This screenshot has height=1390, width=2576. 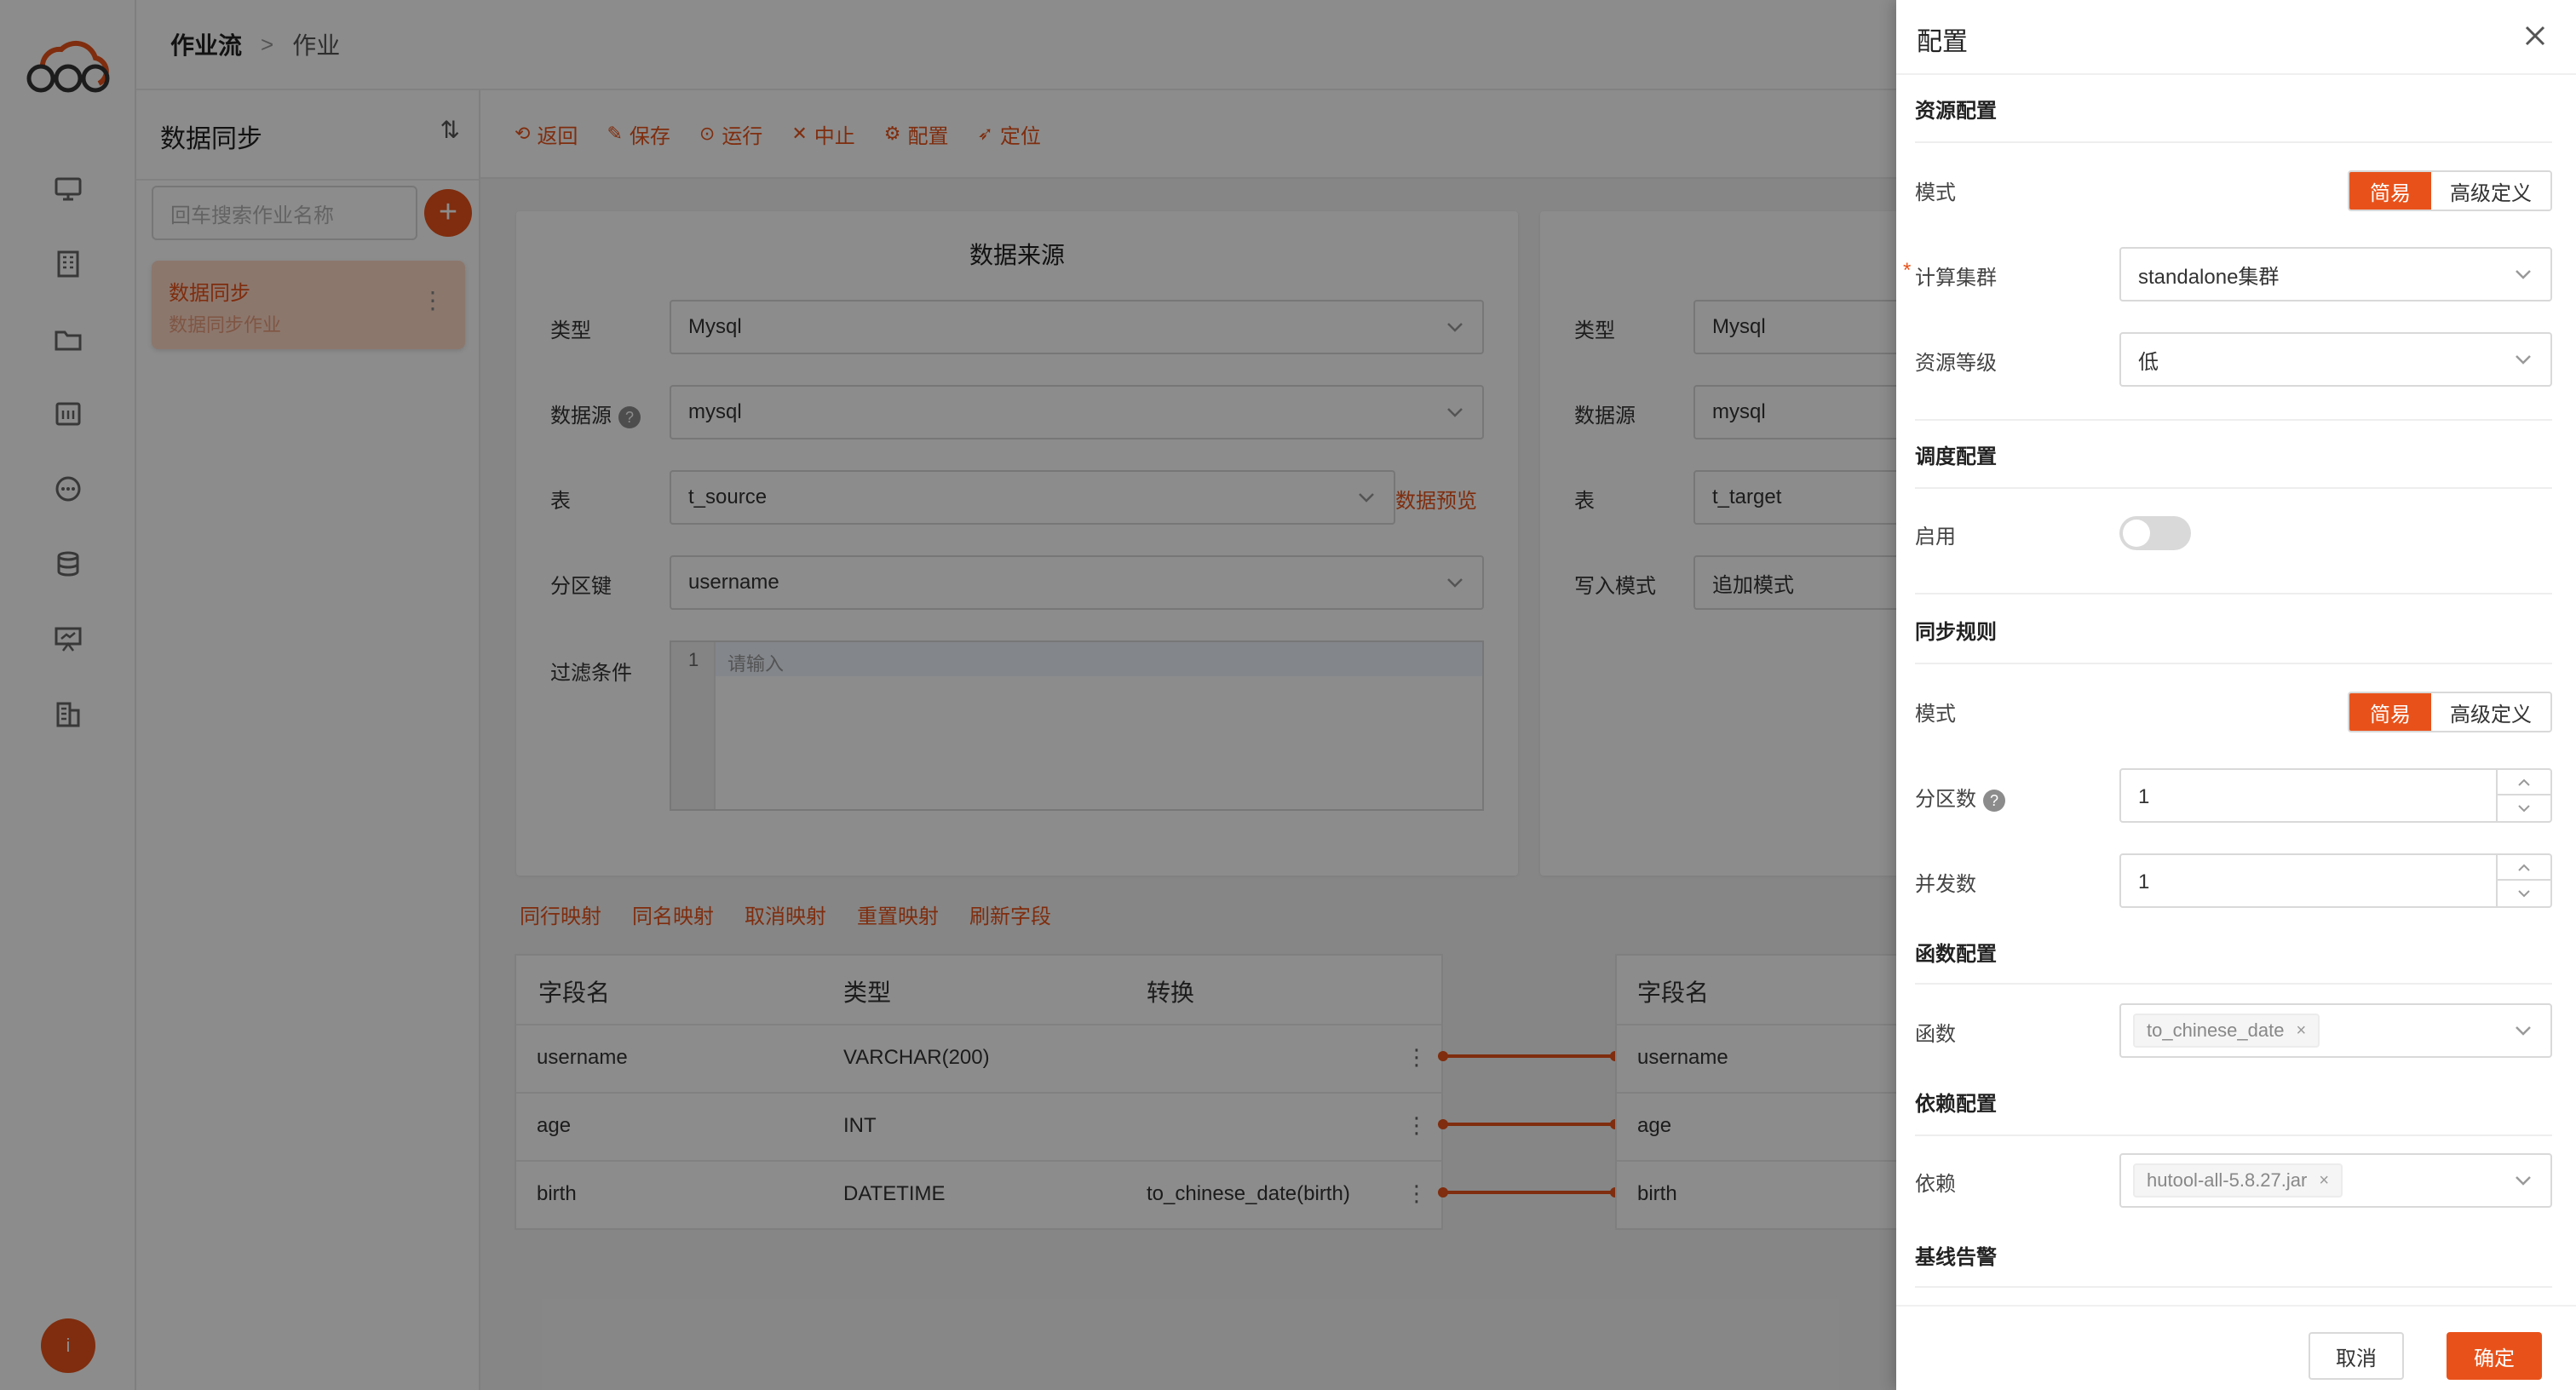 I want to click on resource-mode-label: 模式, so click(x=1935, y=192).